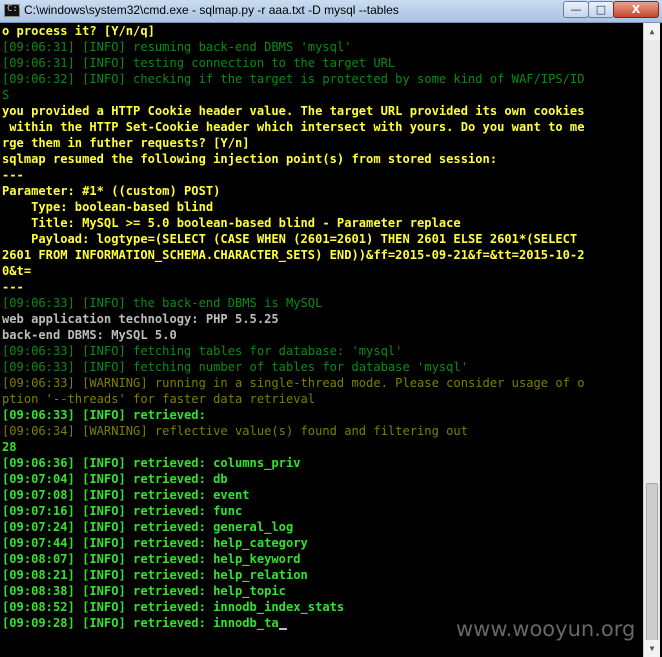 Image resolution: width=662 pixels, height=657 pixels. I want to click on console-line-text: [09:07:04] [INFO] retrieved: db, so click(115, 479).